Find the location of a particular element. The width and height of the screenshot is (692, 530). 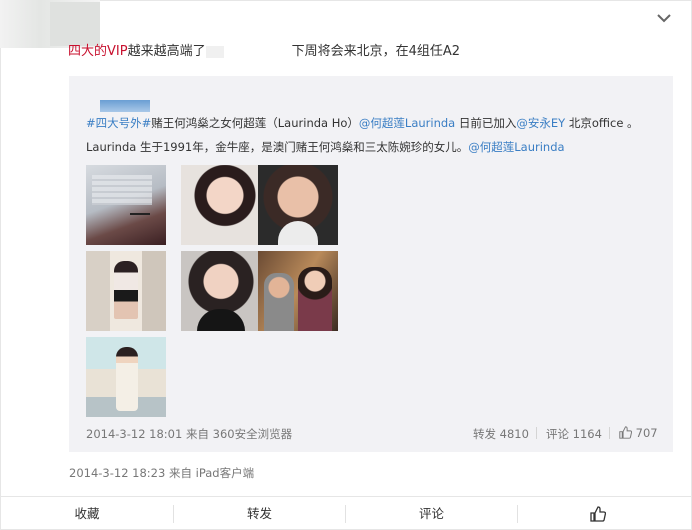

post-meta: 2014-3-12 18:23 来自 iPad客户端 is located at coordinates (161, 473).